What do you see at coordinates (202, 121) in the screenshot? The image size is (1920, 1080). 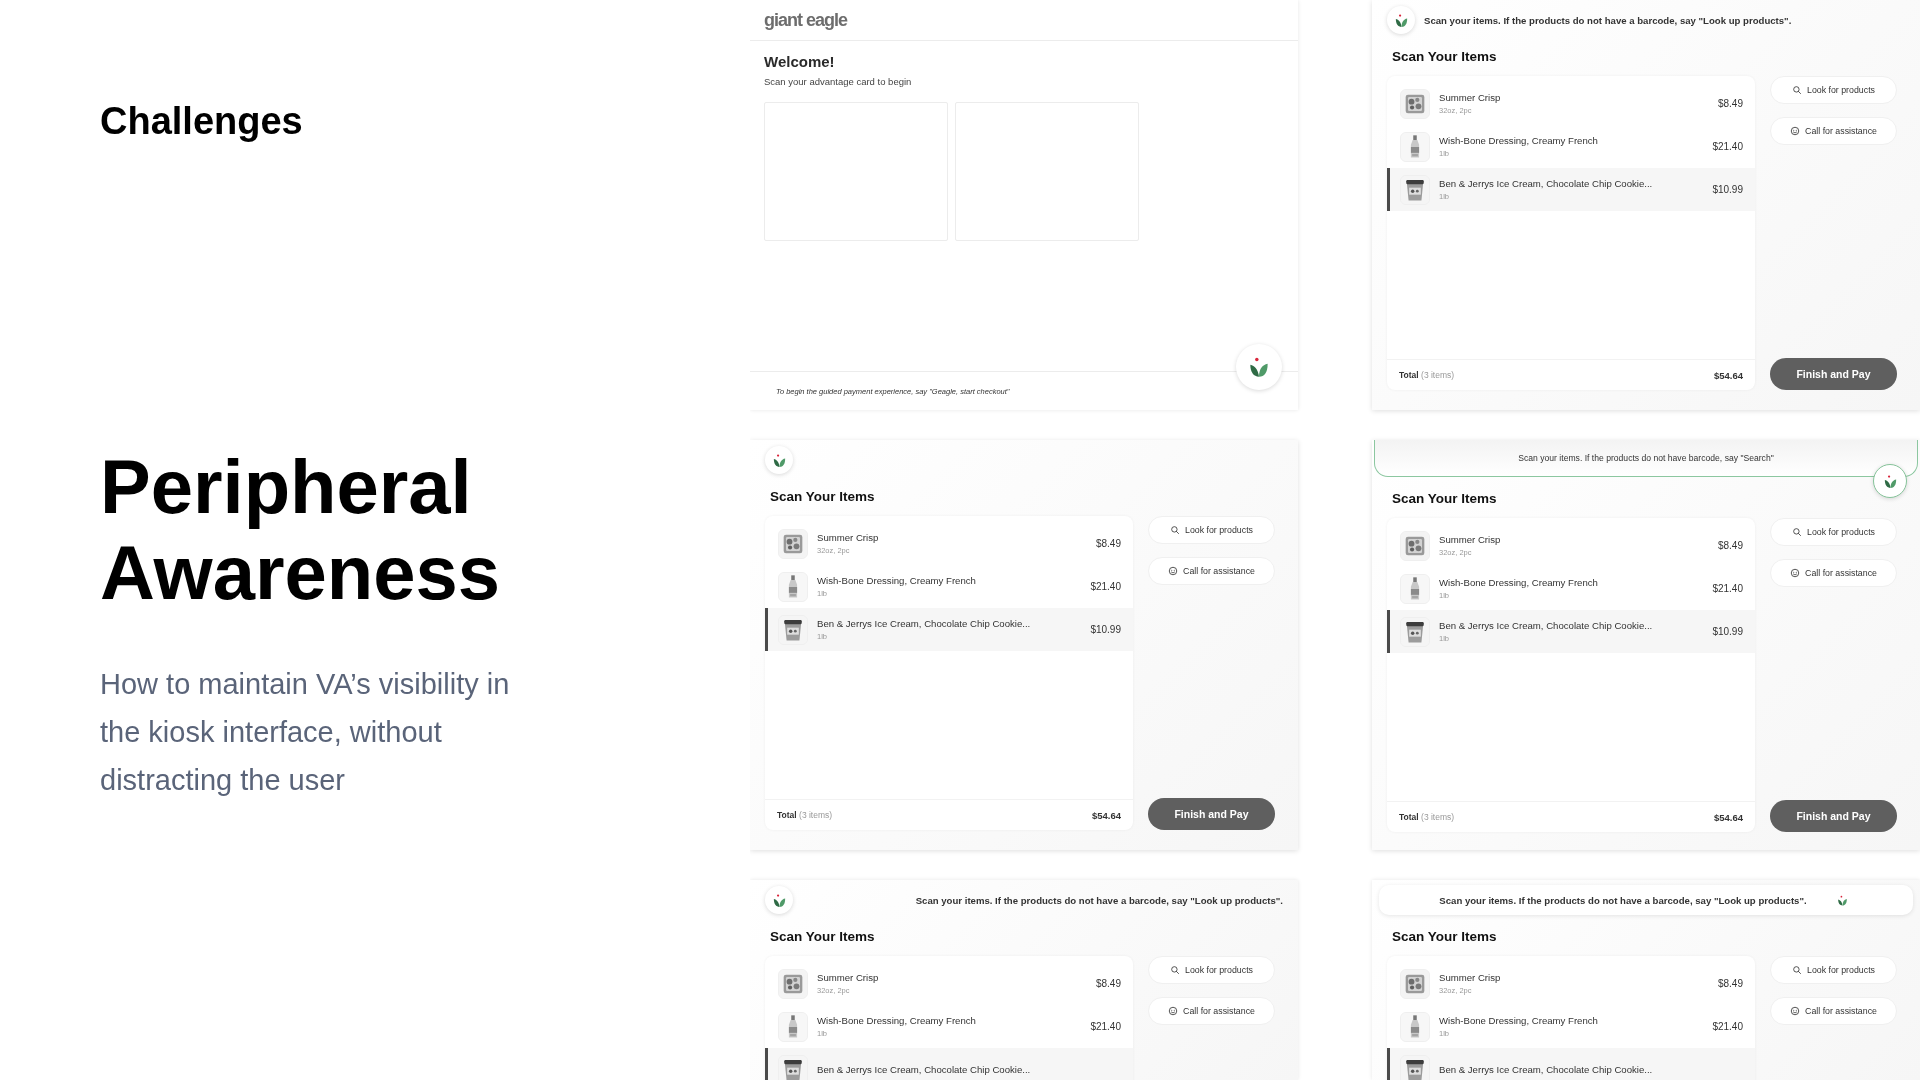 I see `section-label: Challenges` at bounding box center [202, 121].